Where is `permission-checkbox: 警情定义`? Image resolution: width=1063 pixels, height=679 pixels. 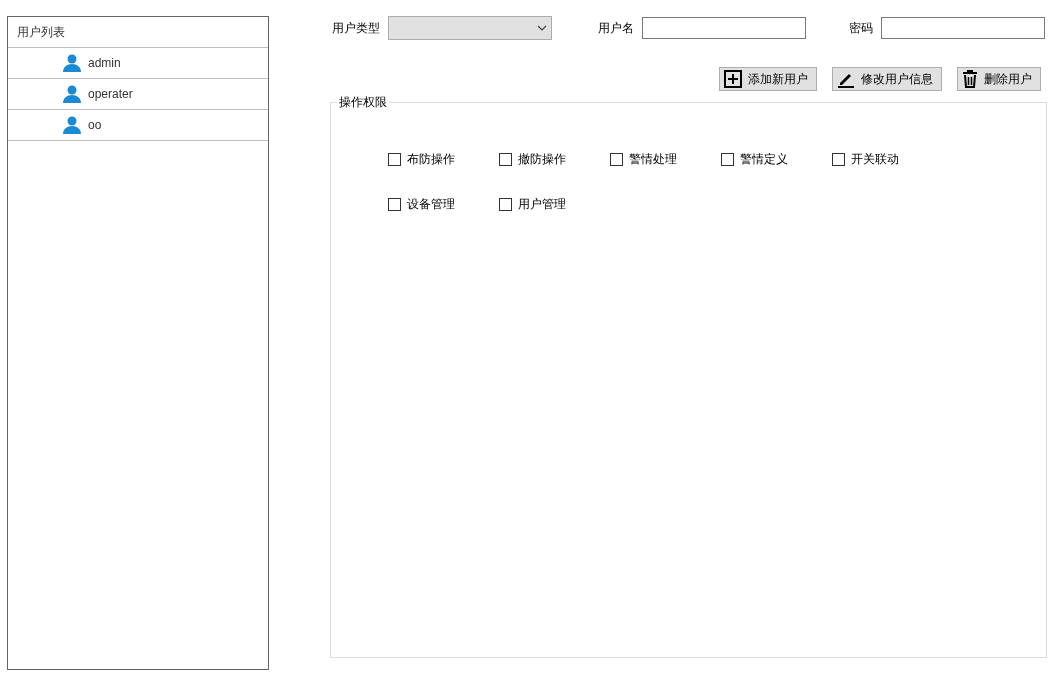
permission-checkbox: 警情定义 is located at coordinates (776, 159).